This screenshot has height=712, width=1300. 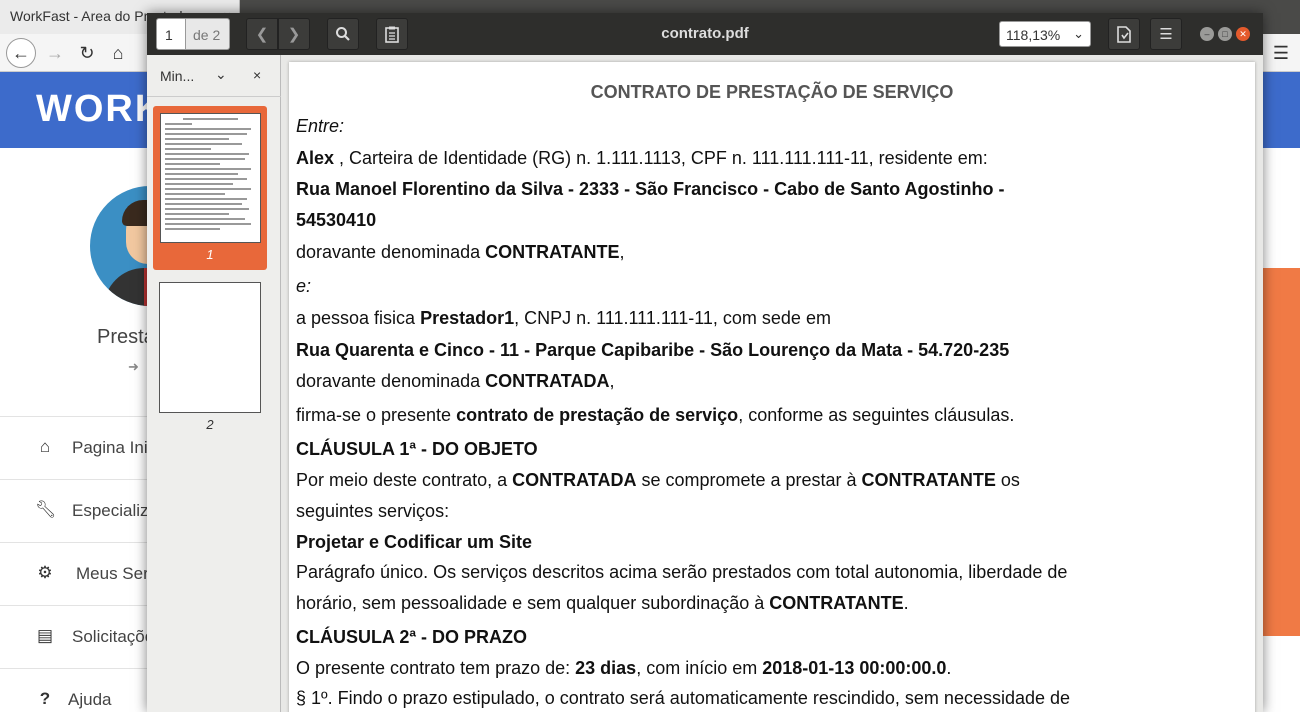 I want to click on clause-heading: CLÁUSULA 1ª - DO OBJETO, so click(x=417, y=449).